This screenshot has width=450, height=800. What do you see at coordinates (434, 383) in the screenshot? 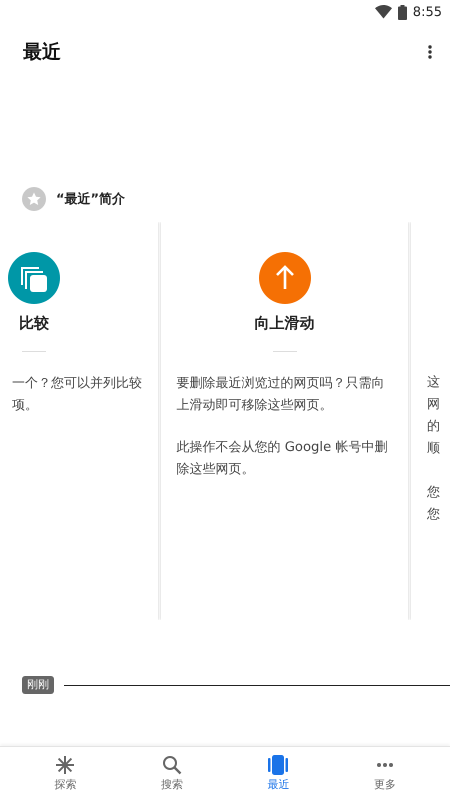
I see `card-text: 这` at bounding box center [434, 383].